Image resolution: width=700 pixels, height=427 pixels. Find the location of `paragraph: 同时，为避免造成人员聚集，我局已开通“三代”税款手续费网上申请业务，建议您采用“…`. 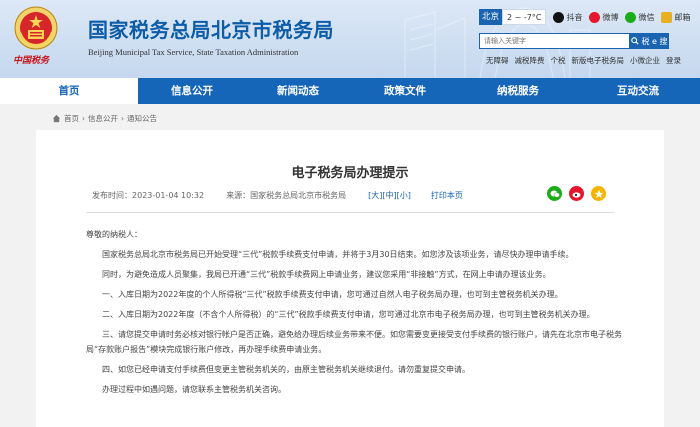

paragraph: 同时，为避免造成人员聚集，我局已开通“三代”税款手续费网上申请业务，建议您采用“… is located at coordinates (326, 274).